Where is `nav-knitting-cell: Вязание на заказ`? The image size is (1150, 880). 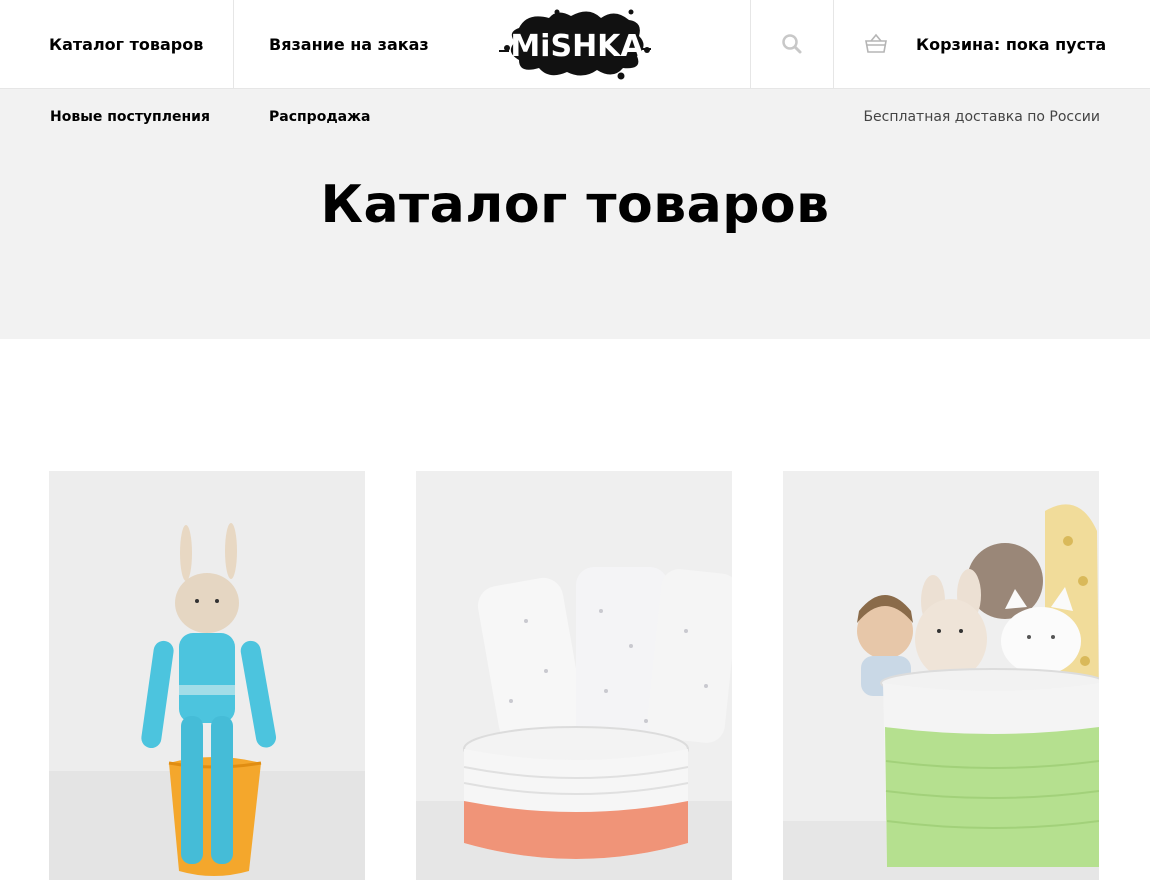
nav-knitting-cell: Вязание на заказ is located at coordinates (365, 44).